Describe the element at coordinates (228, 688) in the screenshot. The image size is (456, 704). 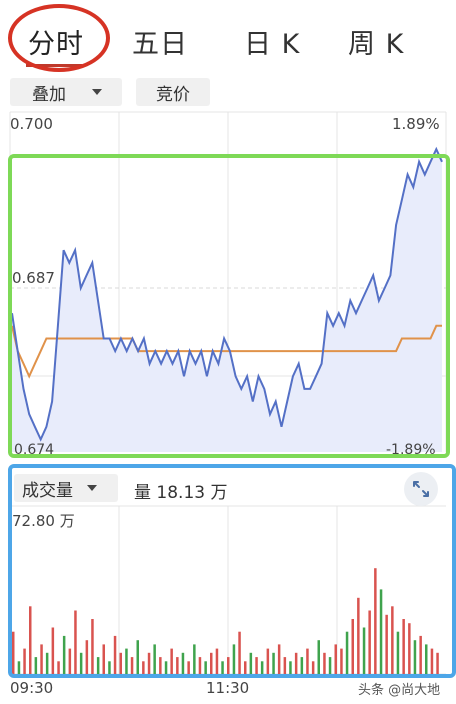
I see `time-mid-label: 11:30` at that location.